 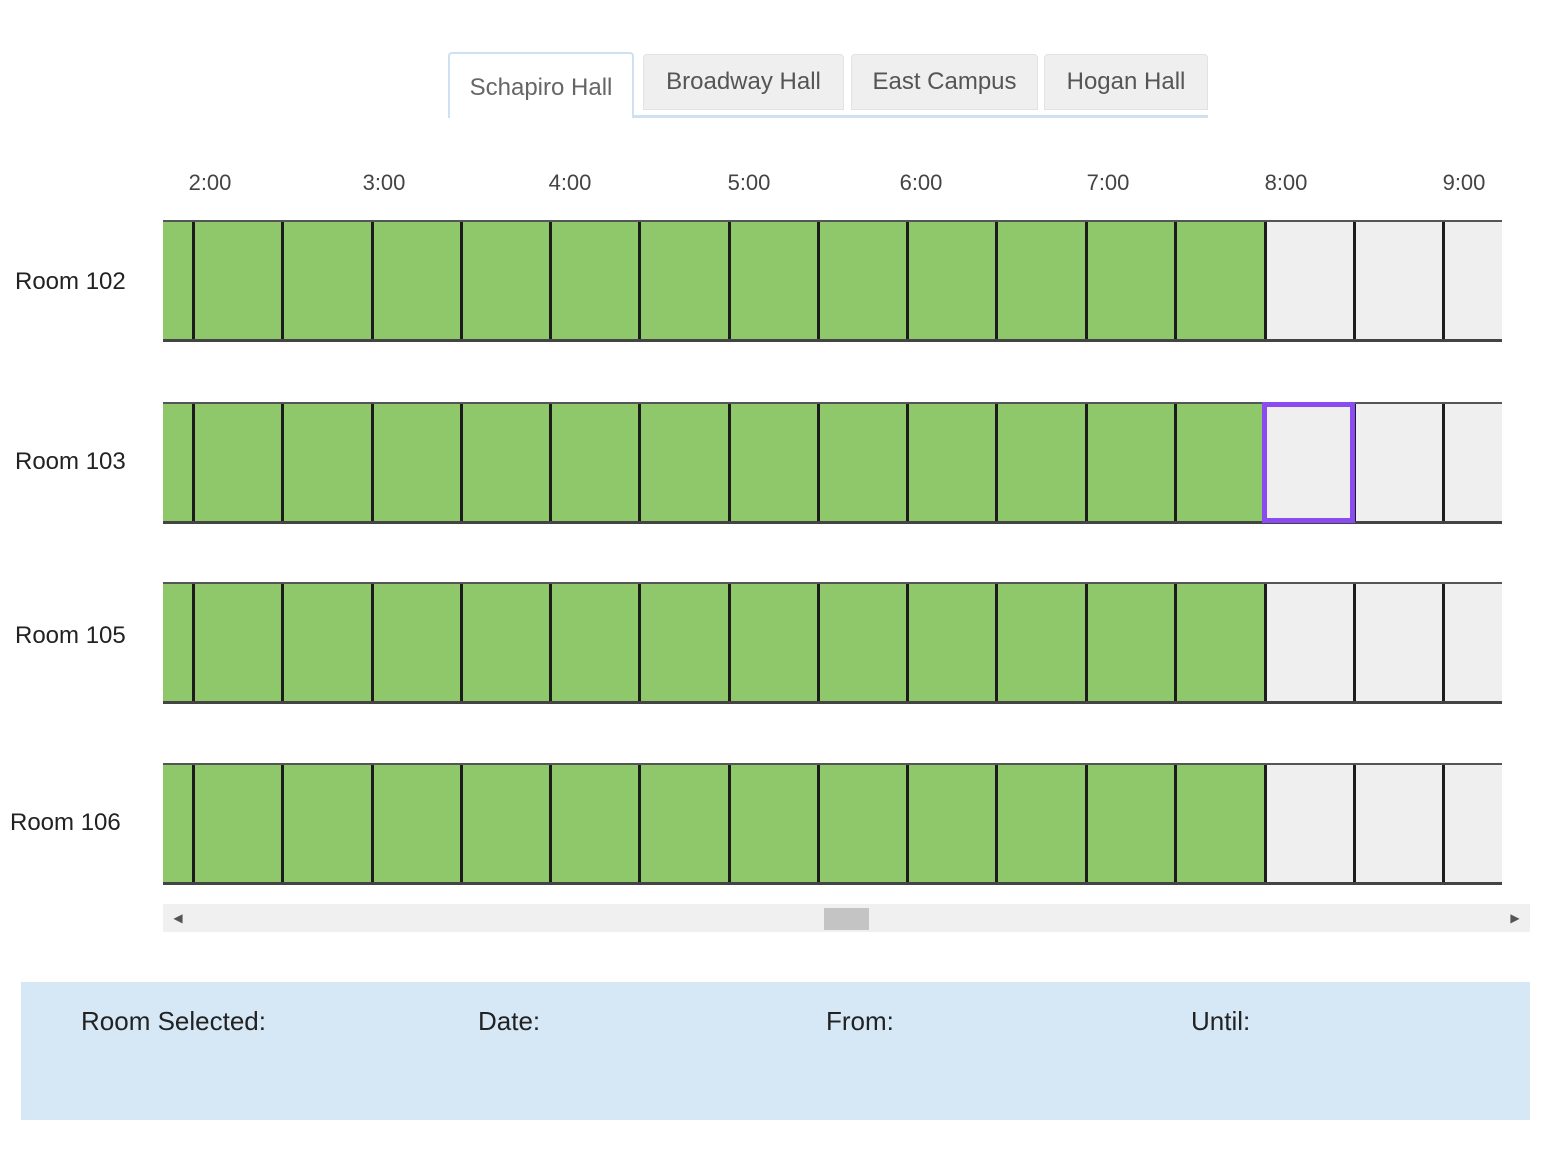 I want to click on room-label-106: Room 106, so click(x=65, y=822).